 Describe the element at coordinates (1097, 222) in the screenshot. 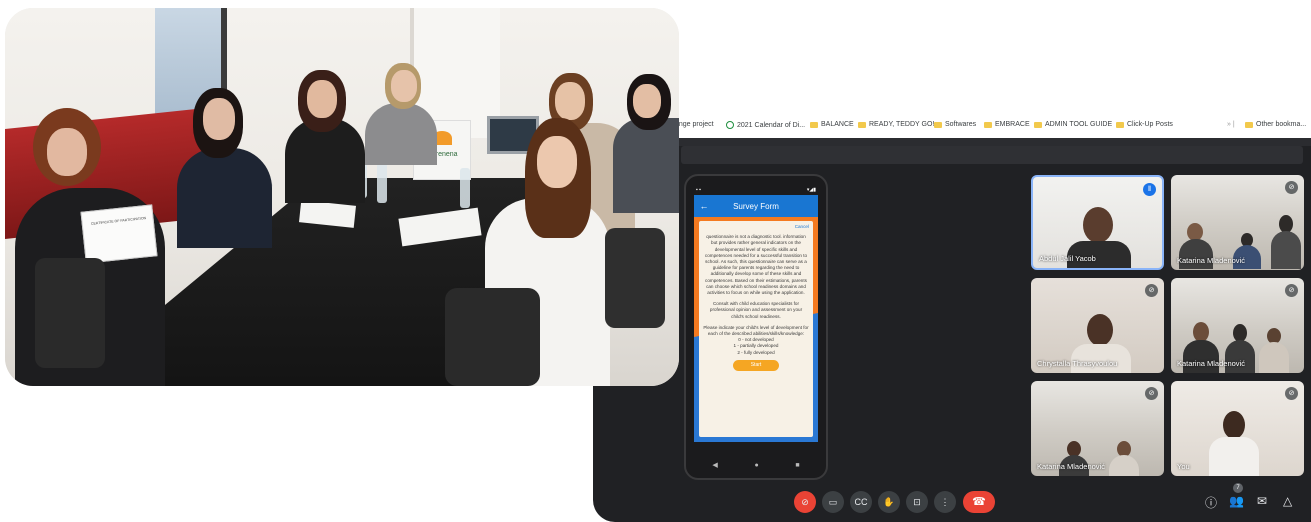

I see `participant-tile: ⦀ Abdul Jalil Yacob` at that location.